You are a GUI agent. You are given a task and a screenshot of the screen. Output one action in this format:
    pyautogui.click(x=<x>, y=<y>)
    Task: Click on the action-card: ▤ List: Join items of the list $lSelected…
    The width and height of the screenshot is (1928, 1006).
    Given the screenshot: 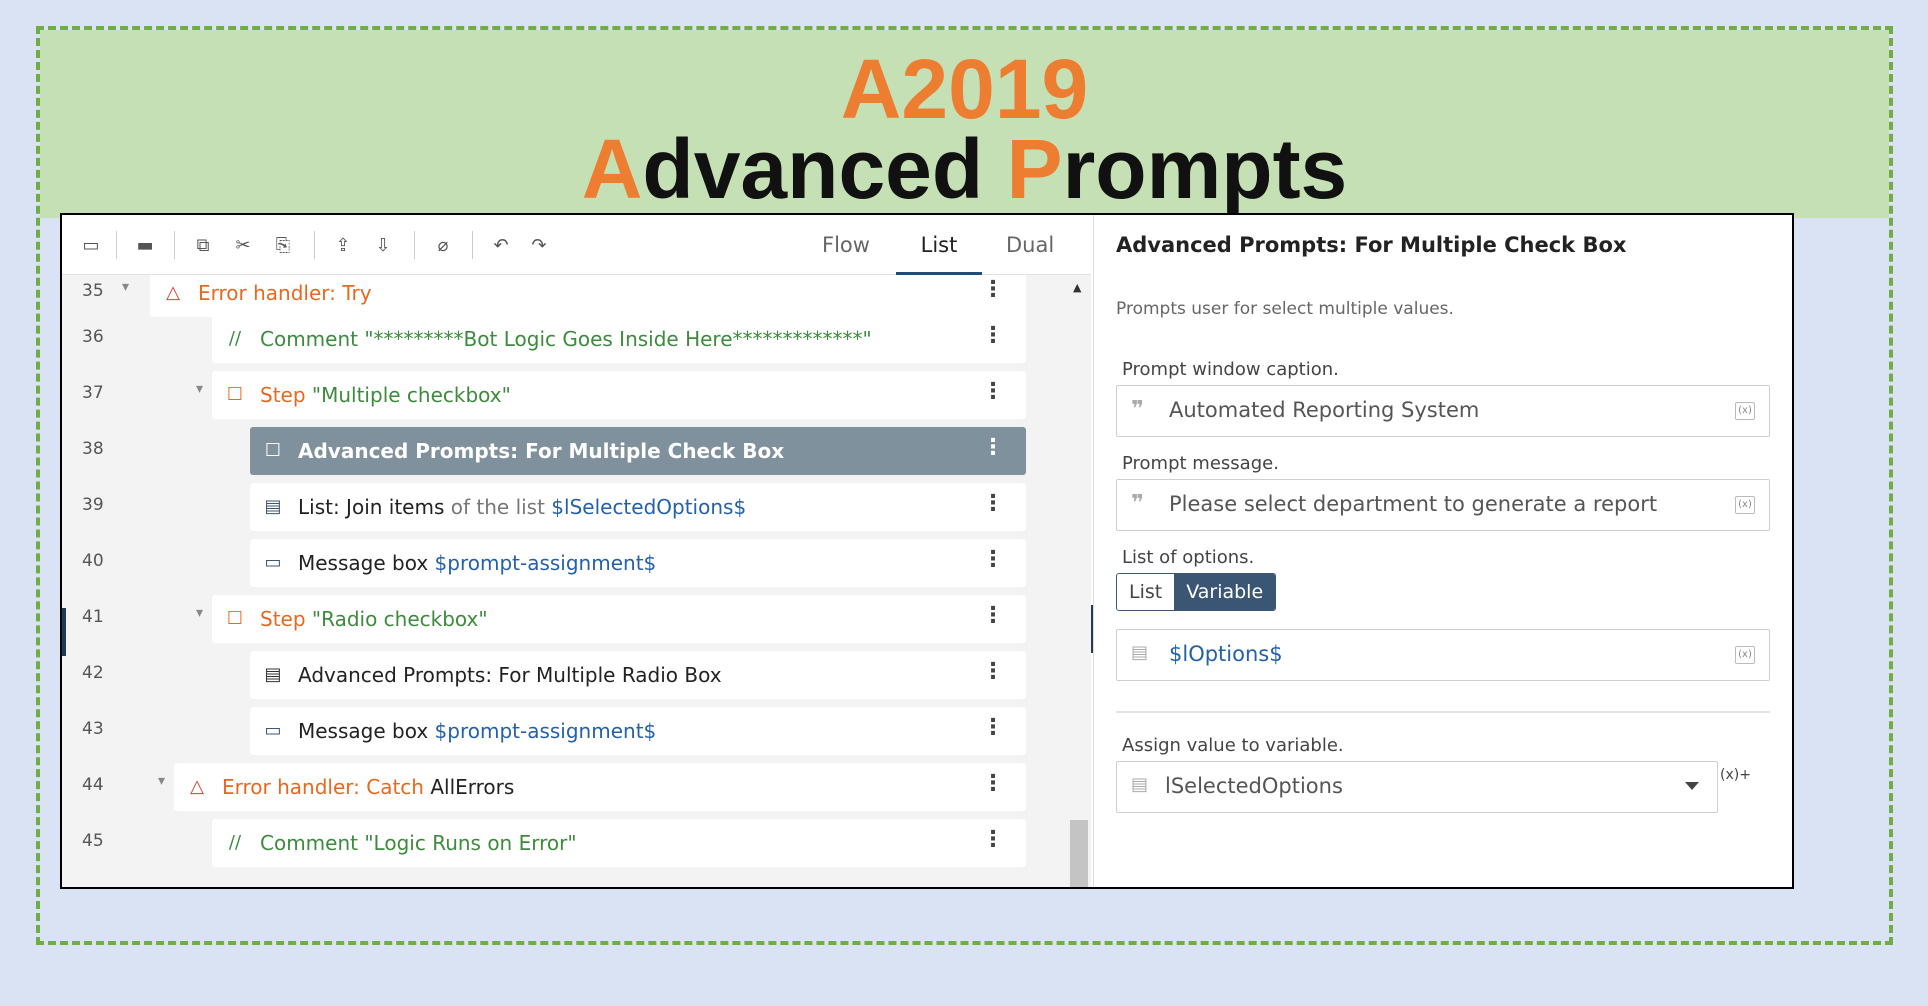 What is the action you would take?
    pyautogui.click(x=638, y=507)
    